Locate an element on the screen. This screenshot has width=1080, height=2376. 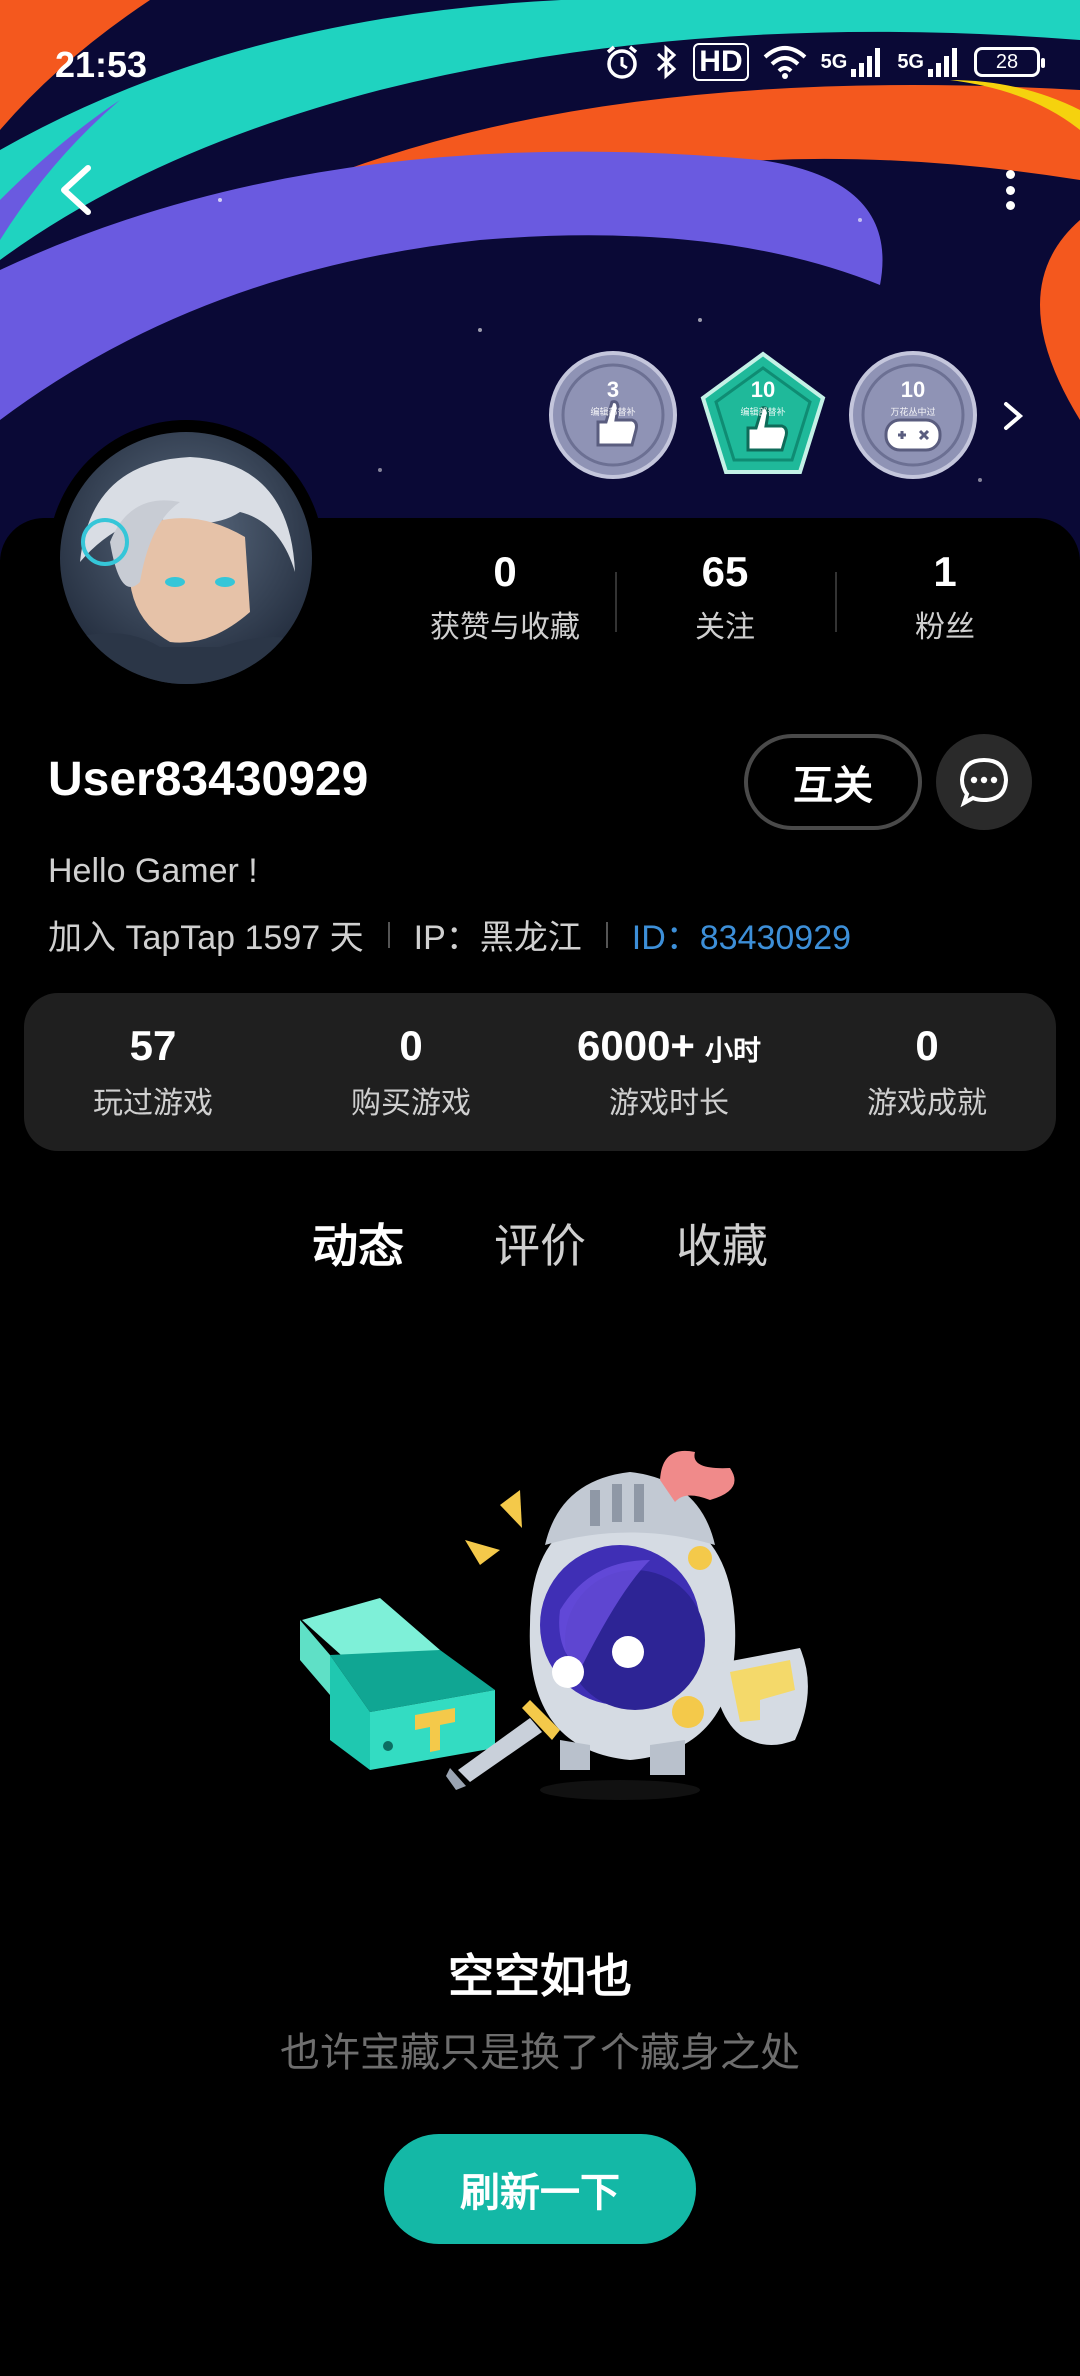
wifi-icon is located at coordinates (785, 62).